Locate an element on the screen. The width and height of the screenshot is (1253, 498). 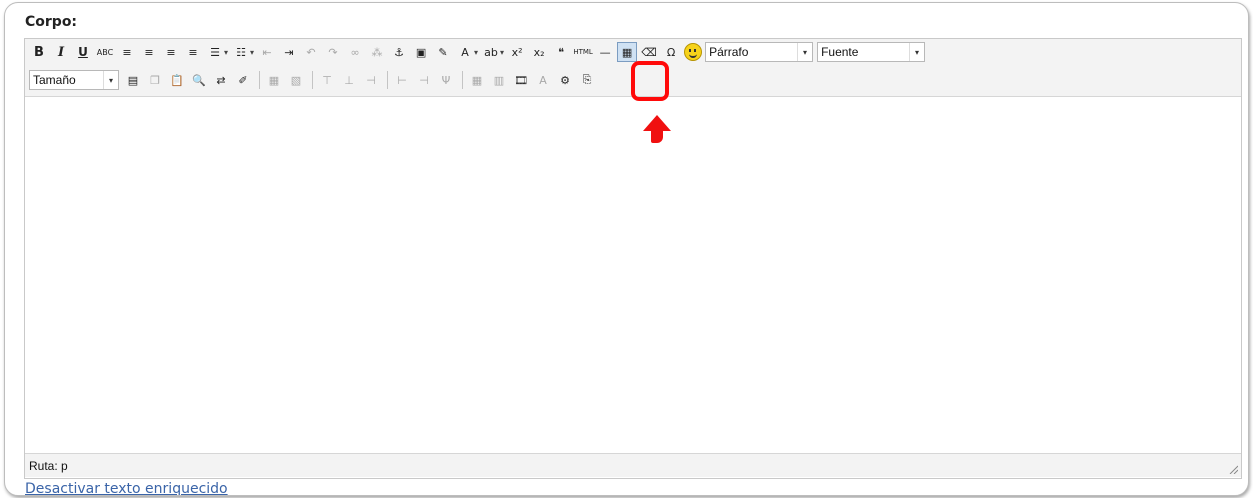
indent-button: ⇥ is located at coordinates (289, 52).